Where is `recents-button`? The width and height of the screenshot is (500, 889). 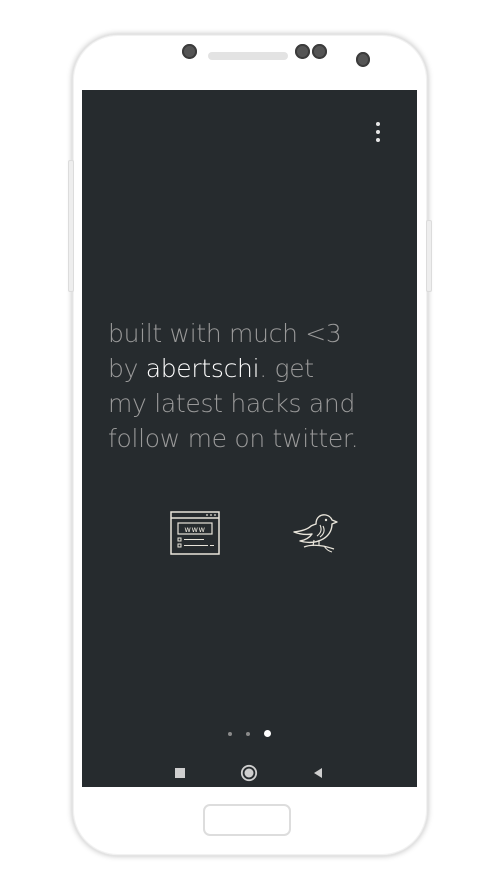
recents-button is located at coordinates (180, 773).